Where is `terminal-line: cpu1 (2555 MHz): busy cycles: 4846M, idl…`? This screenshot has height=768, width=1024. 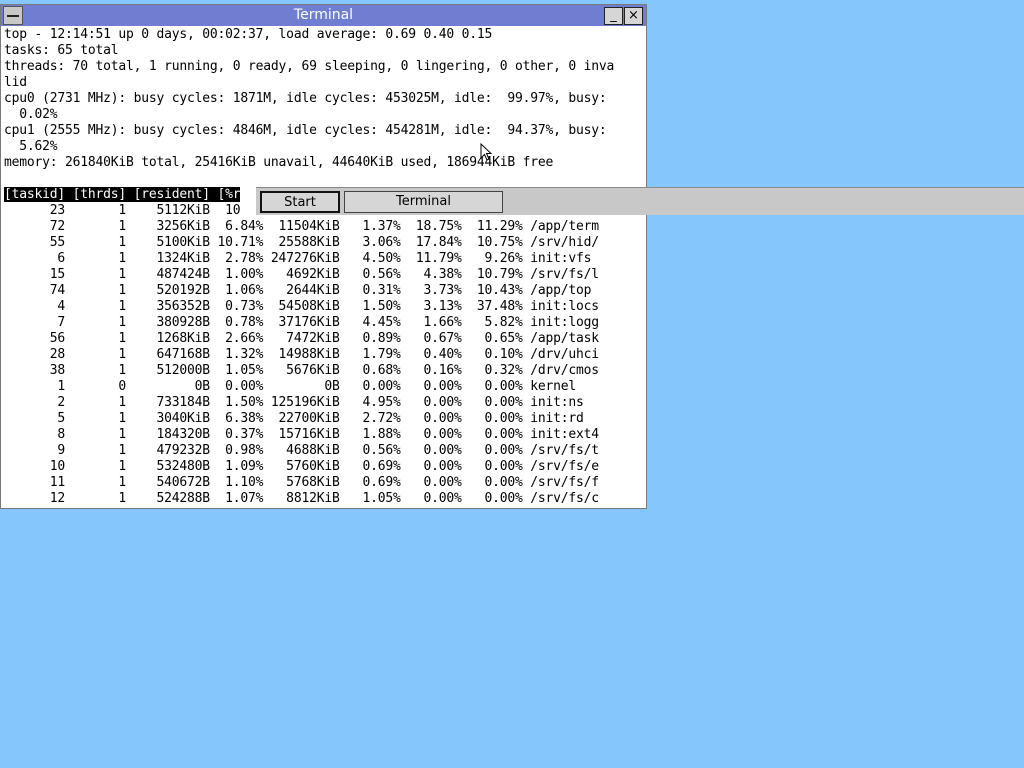
terminal-line: cpu1 (2555 MHz): busy cycles: 4846M, idl… is located at coordinates (305, 130).